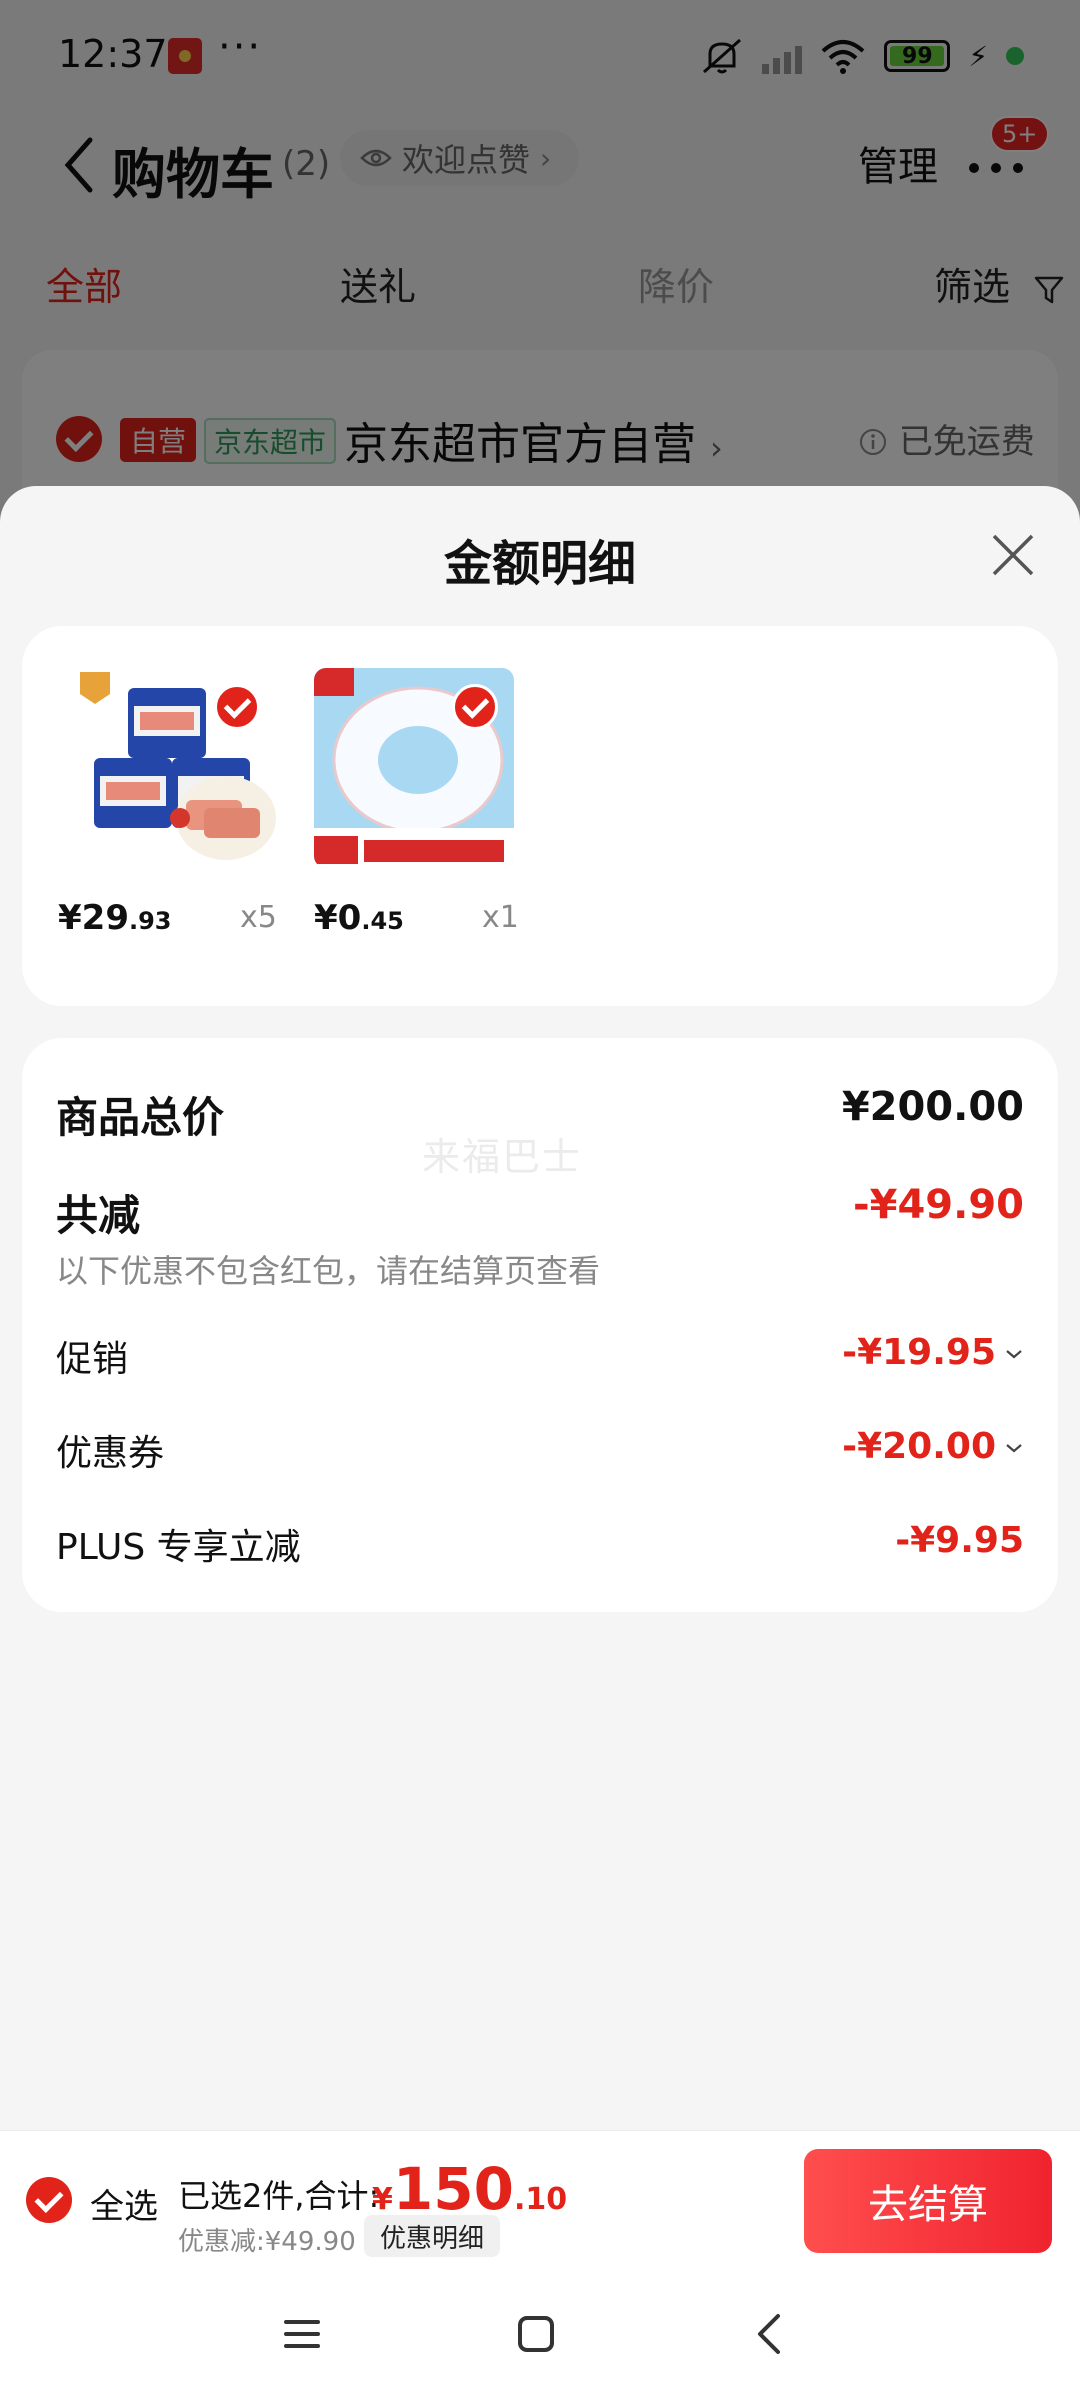 The image size is (1080, 2400). What do you see at coordinates (328, 1271) in the screenshot?
I see `reduction-note: 以下优惠不包含红包，请在结算页查看` at bounding box center [328, 1271].